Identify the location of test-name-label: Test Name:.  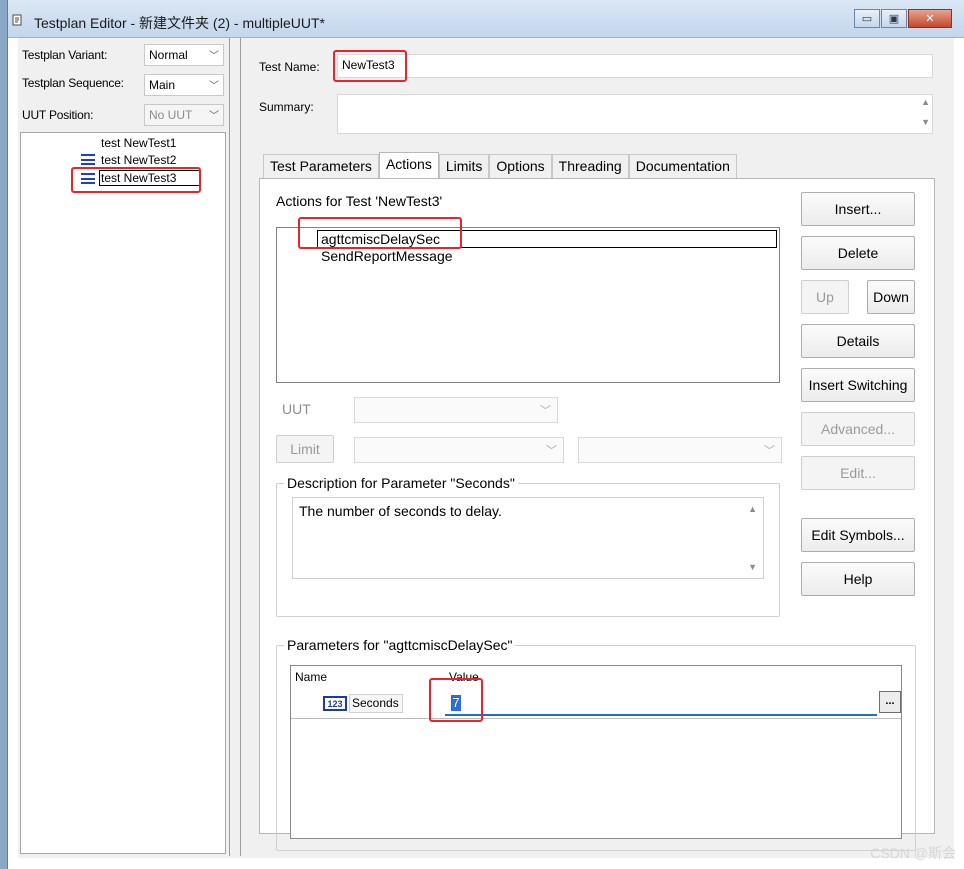
(289, 67).